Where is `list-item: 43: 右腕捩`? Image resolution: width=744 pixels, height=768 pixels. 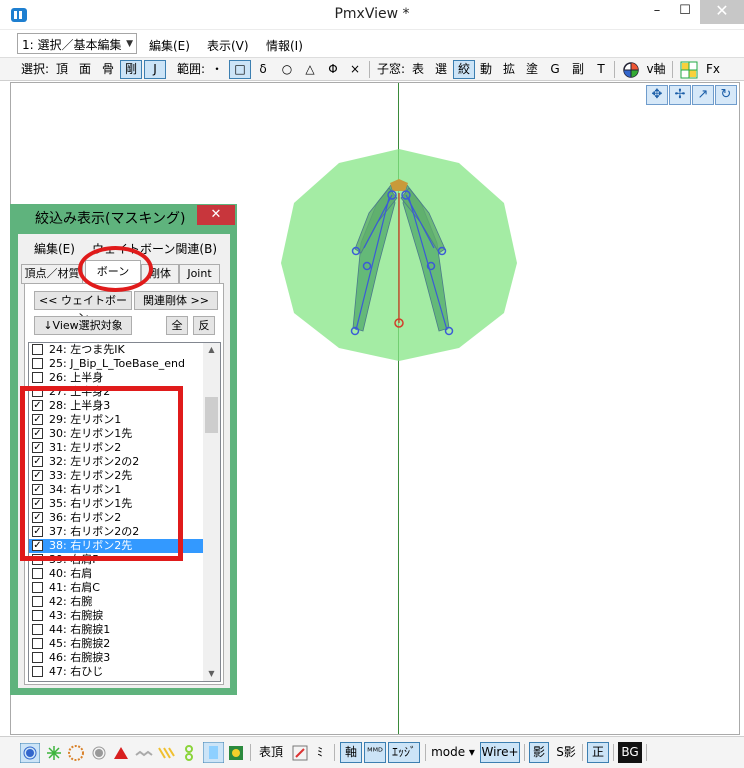 list-item: 43: 右腕捩 is located at coordinates (116, 616).